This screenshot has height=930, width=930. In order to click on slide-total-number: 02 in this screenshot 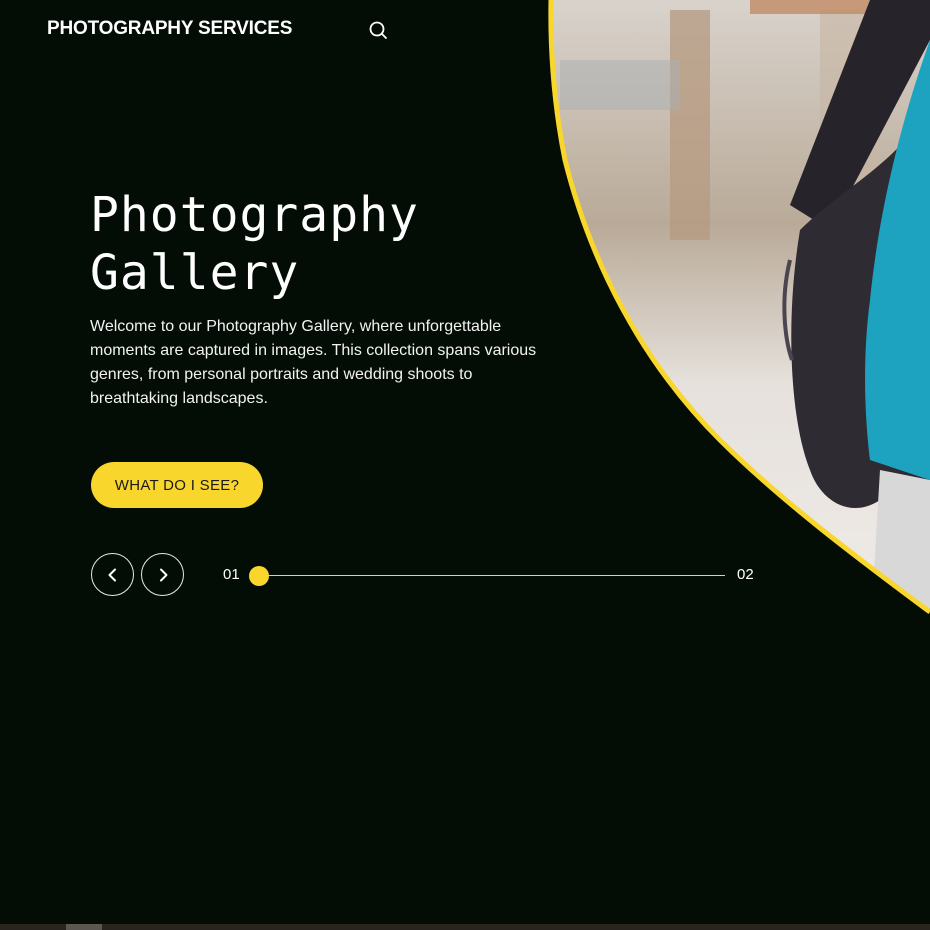, I will do `click(745, 574)`.